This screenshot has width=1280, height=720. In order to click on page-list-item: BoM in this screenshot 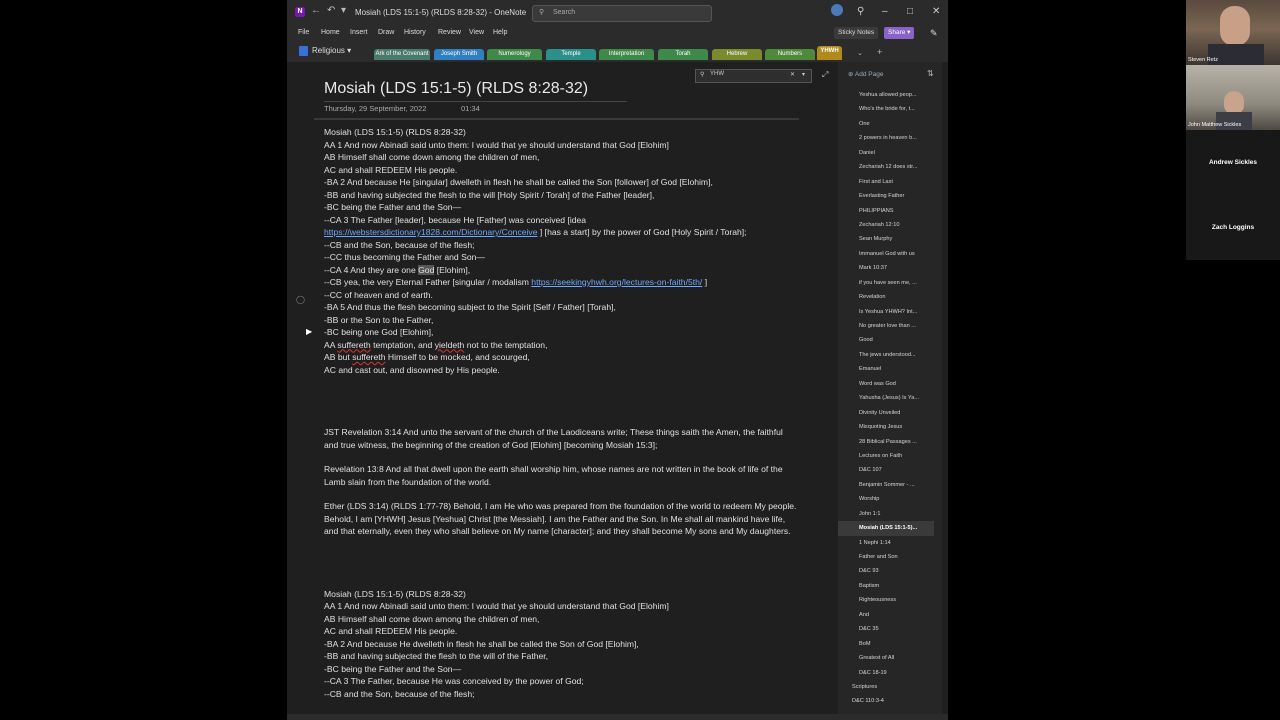, I will do `click(886, 644)`.